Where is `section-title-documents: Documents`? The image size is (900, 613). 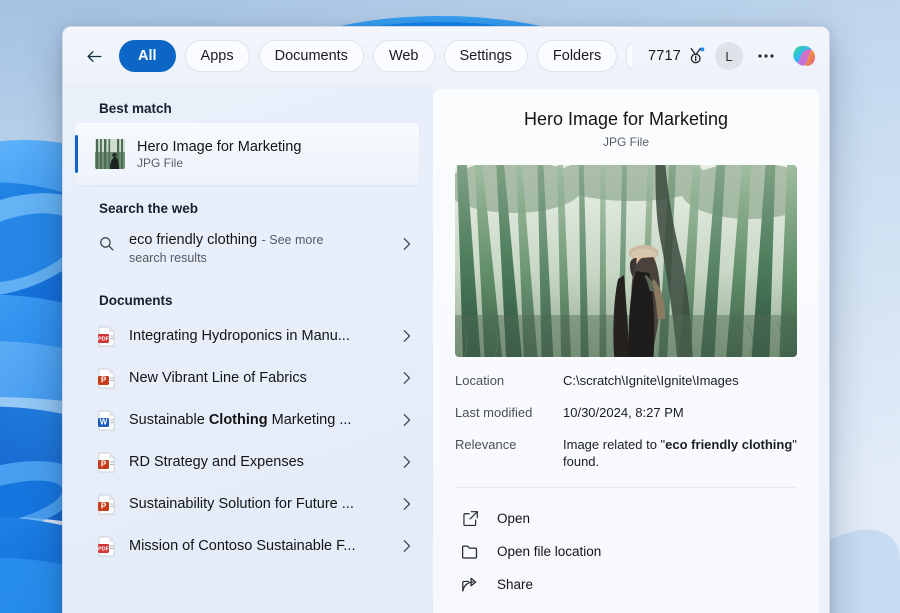
section-title-documents: Documents is located at coordinates (136, 300).